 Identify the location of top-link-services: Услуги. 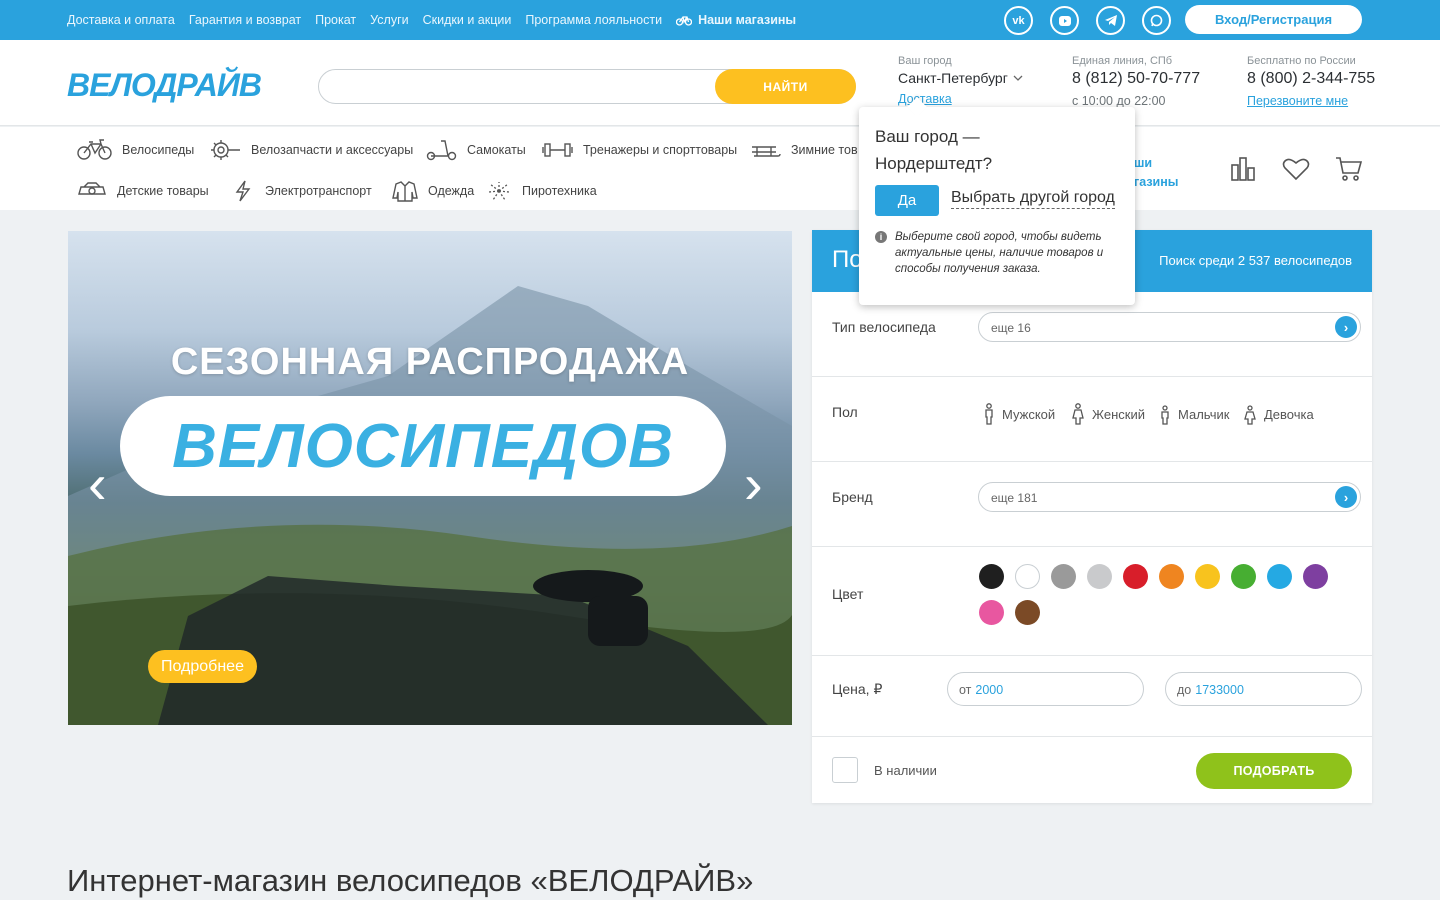
(389, 20).